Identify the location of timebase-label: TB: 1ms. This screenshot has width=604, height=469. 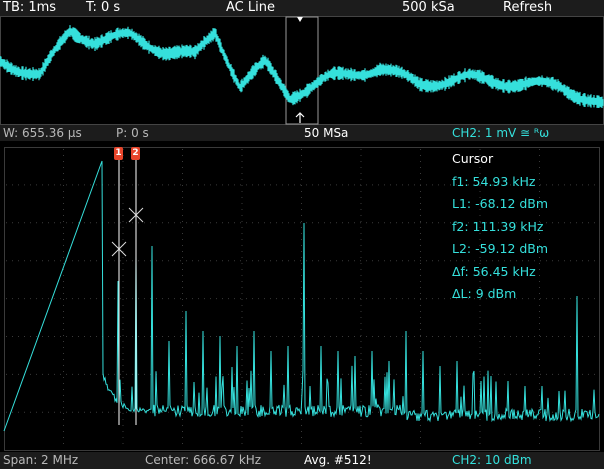
(29, 8).